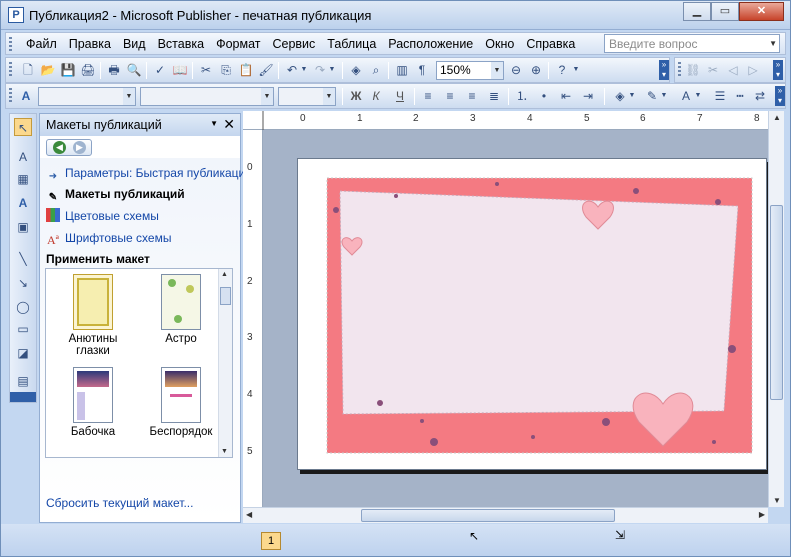  Describe the element at coordinates (562, 70) in the screenshot. I see `help-icon: ?` at that location.